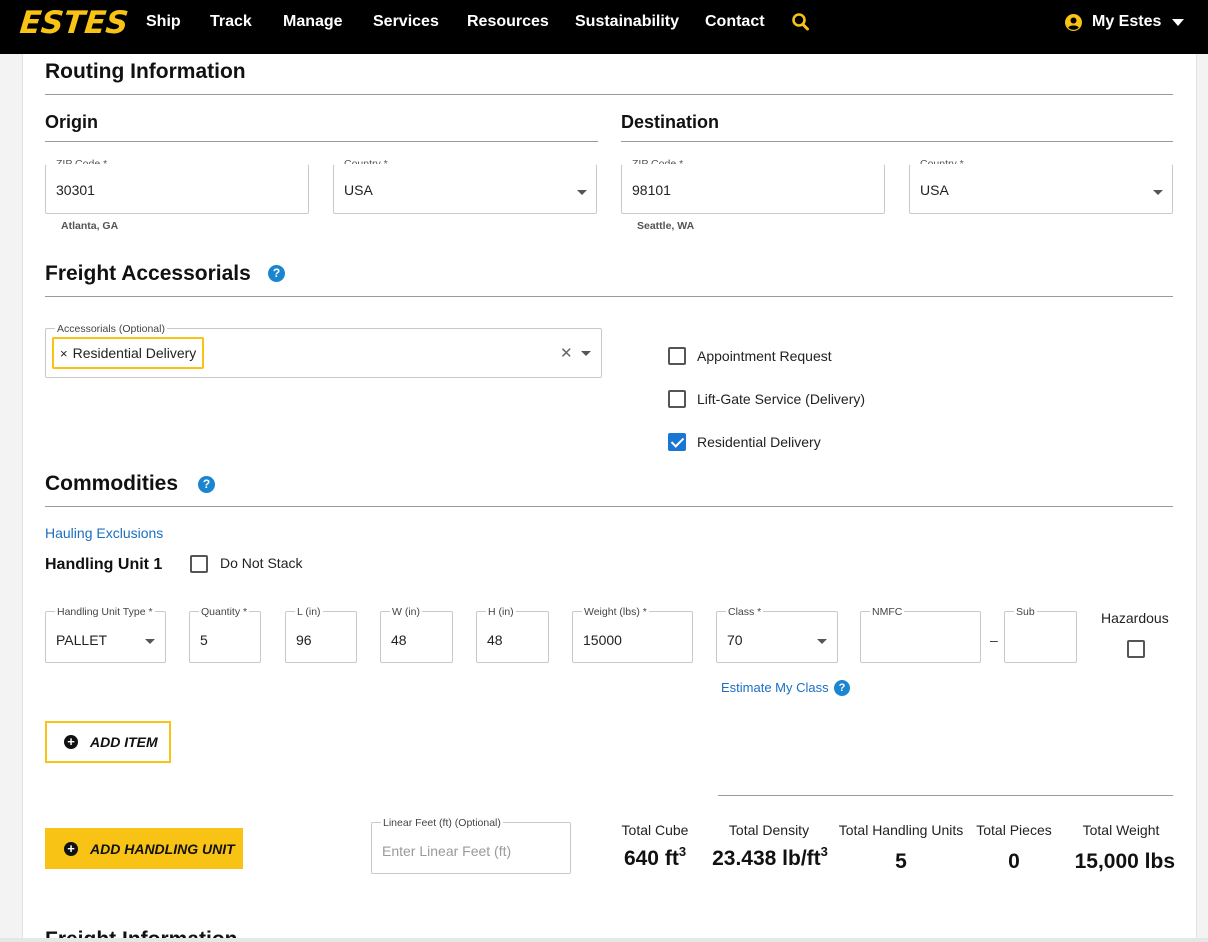 The height and width of the screenshot is (942, 1208). Describe the element at coordinates (75, 190) in the screenshot. I see `origin-zip-value: 30301` at that location.